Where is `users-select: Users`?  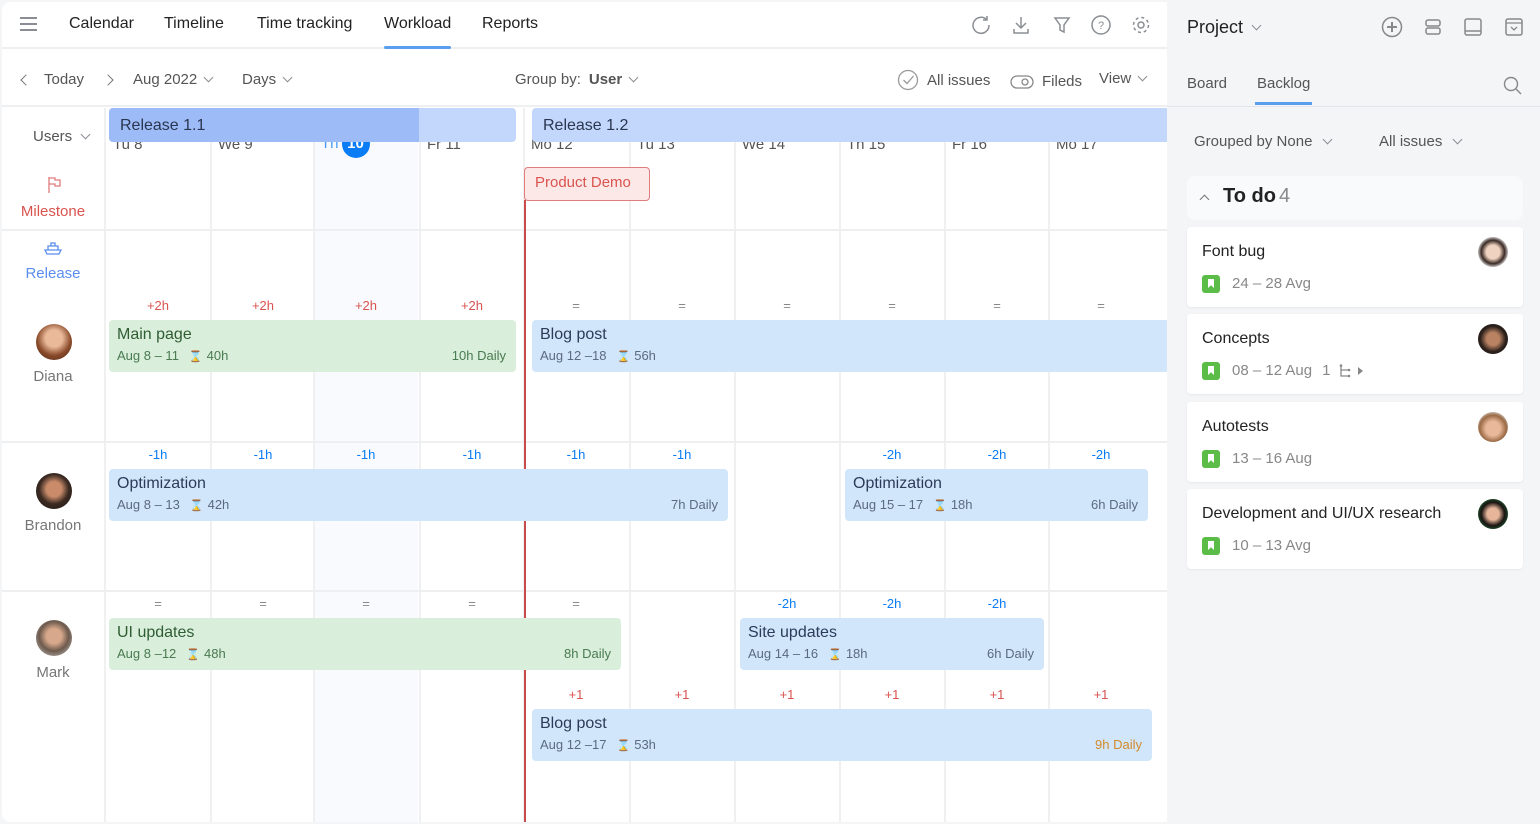 users-select: Users is located at coordinates (62, 136).